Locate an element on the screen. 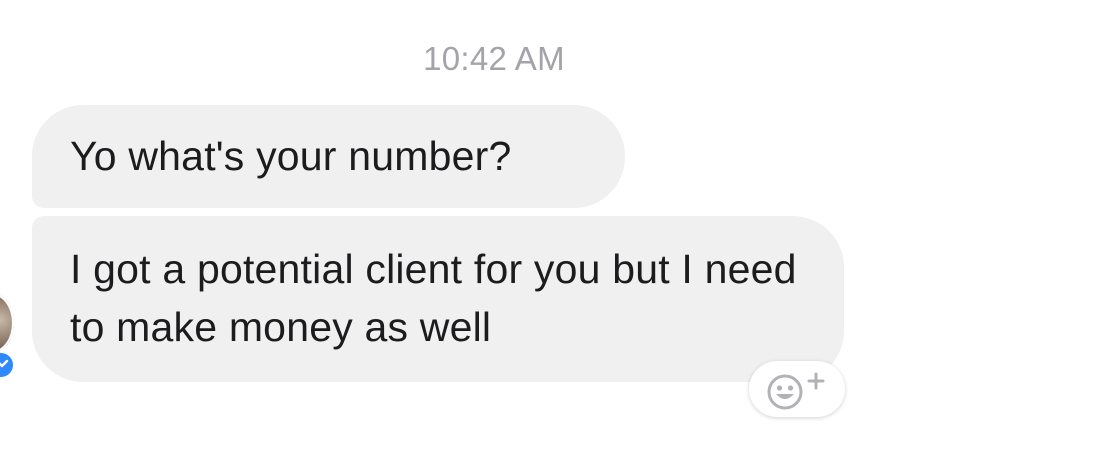 The image size is (1115, 449). add-reaction-button is located at coordinates (797, 389).